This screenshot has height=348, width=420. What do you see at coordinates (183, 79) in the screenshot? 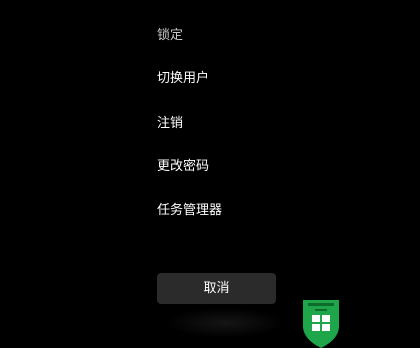
I see `menu-item-switch-user: 切换用户` at bounding box center [183, 79].